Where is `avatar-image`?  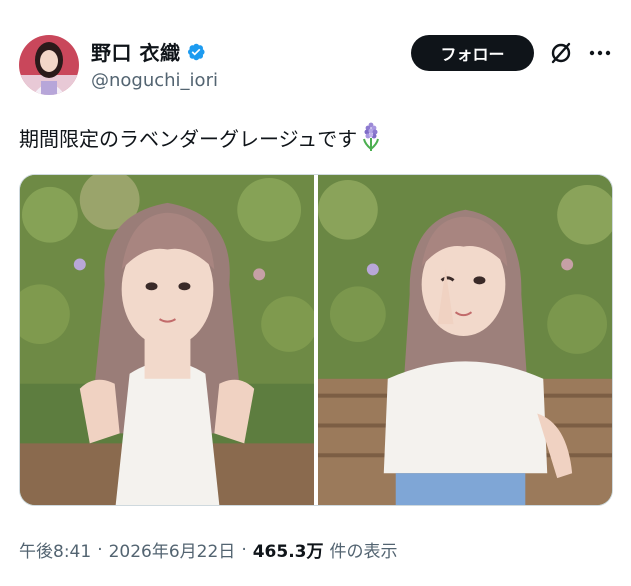 avatar-image is located at coordinates (49, 65).